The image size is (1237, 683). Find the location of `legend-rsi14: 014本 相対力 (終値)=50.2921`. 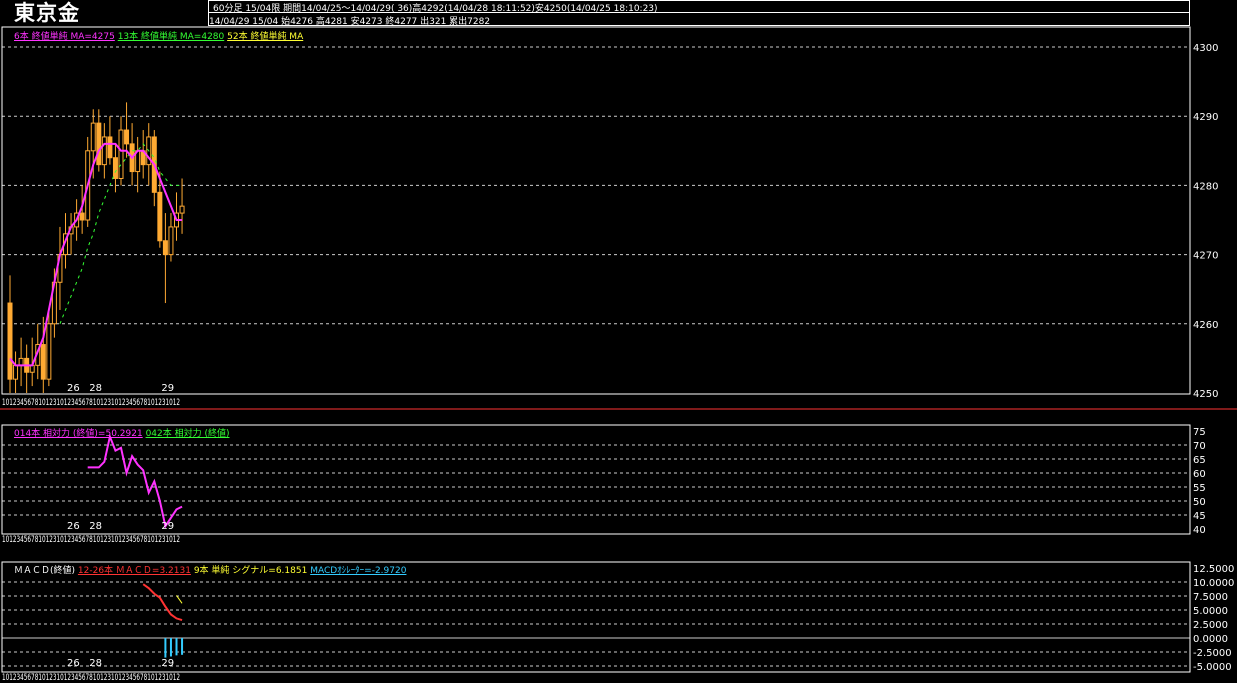

legend-rsi14: 014本 相対力 (終値)=50.2921 is located at coordinates (78, 434).